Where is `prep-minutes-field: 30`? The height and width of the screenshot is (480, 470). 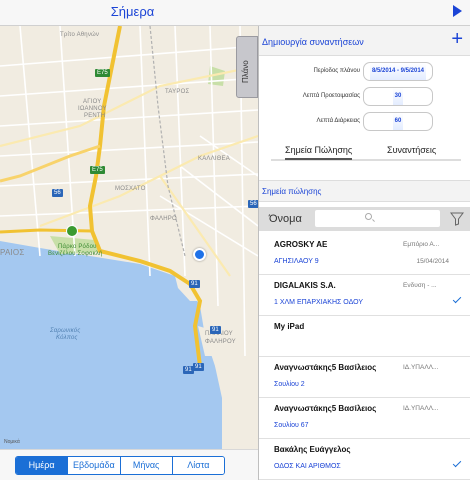
prep-minutes-field: 30 is located at coordinates (398, 96).